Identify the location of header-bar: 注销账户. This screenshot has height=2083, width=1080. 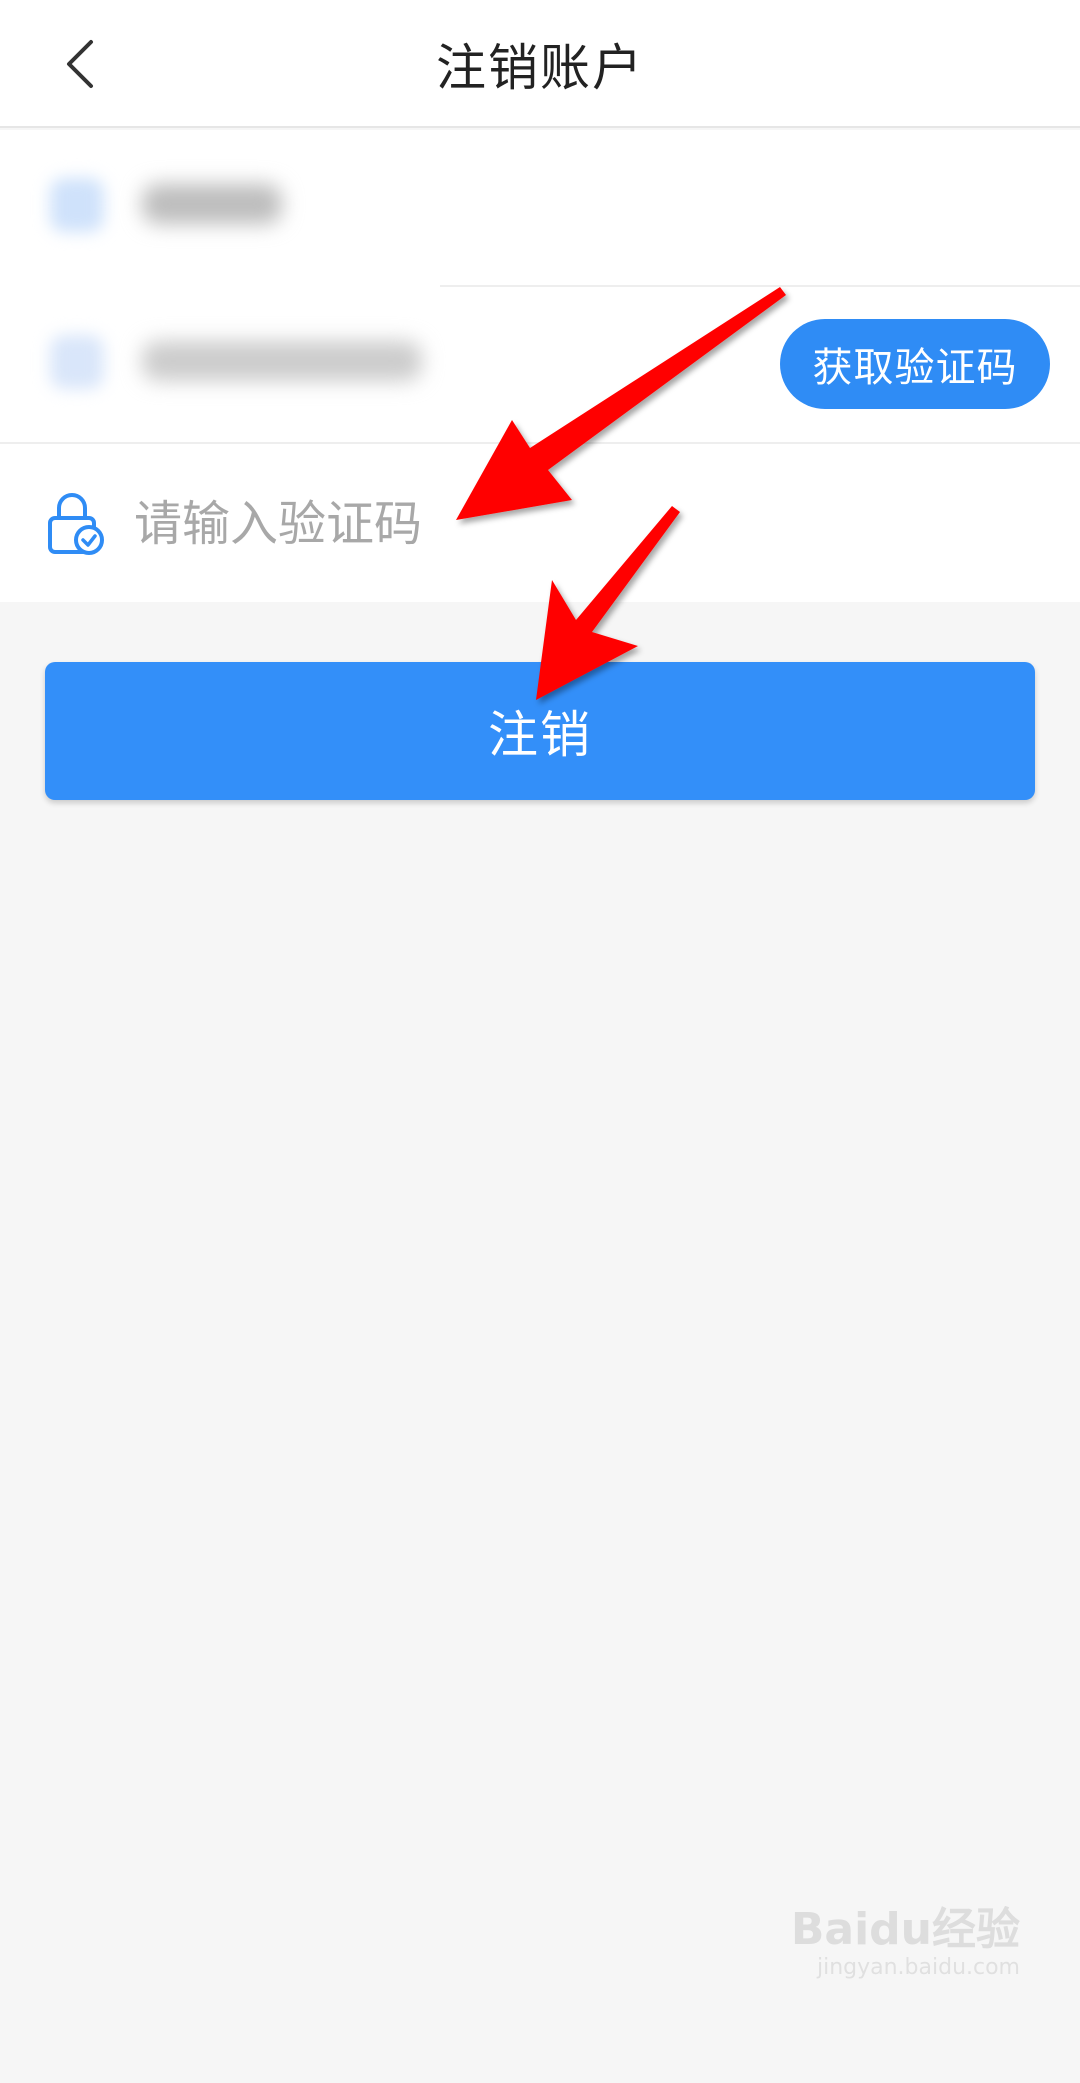
(540, 64).